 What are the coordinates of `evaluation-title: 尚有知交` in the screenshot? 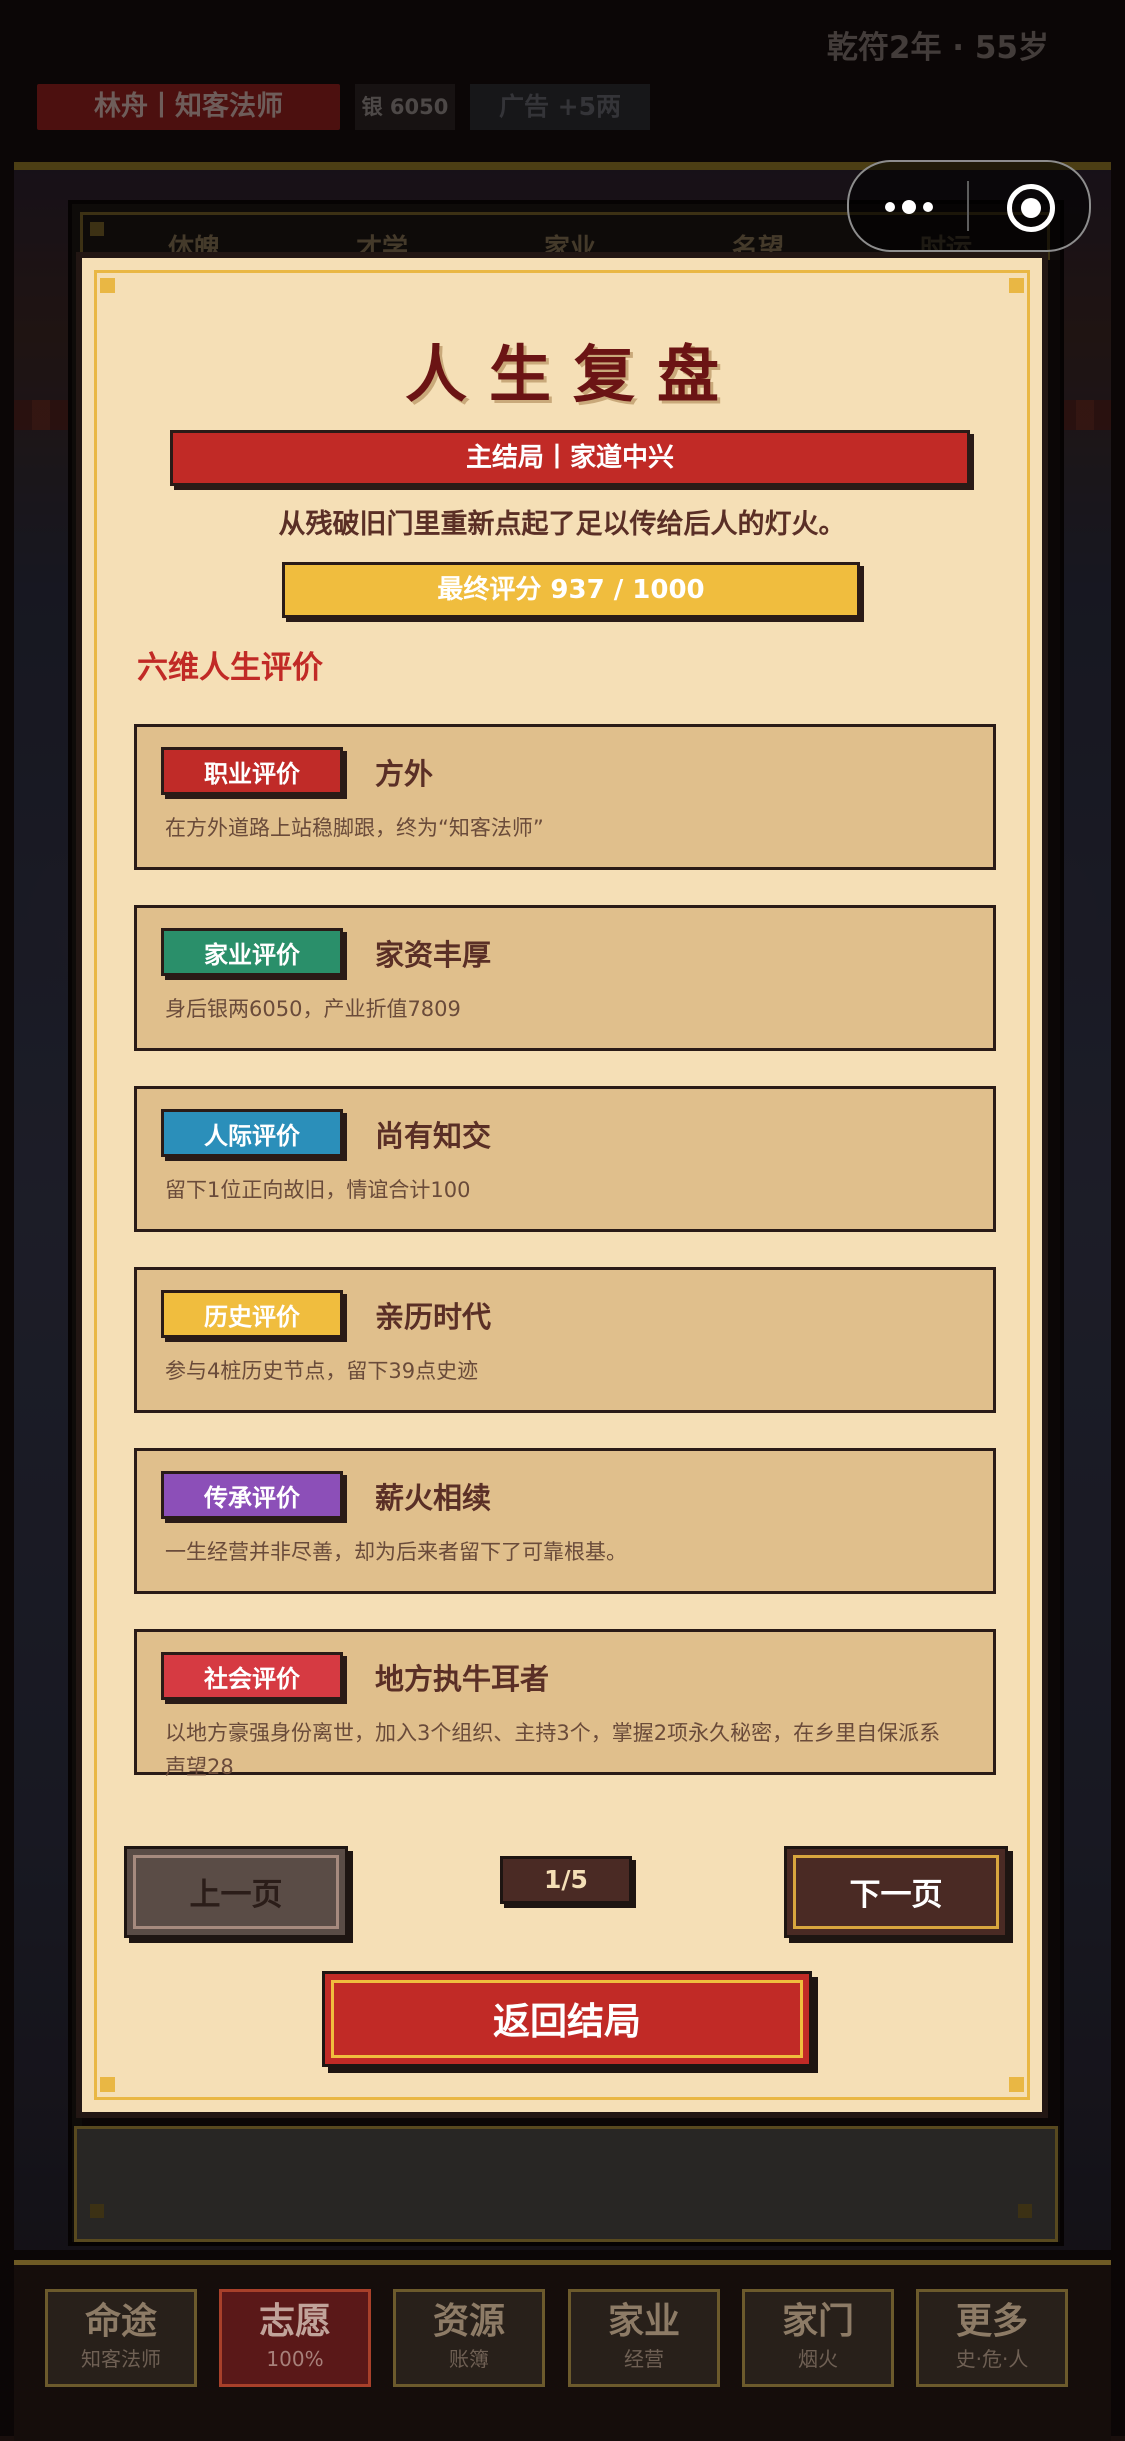 It's located at (433, 1136).